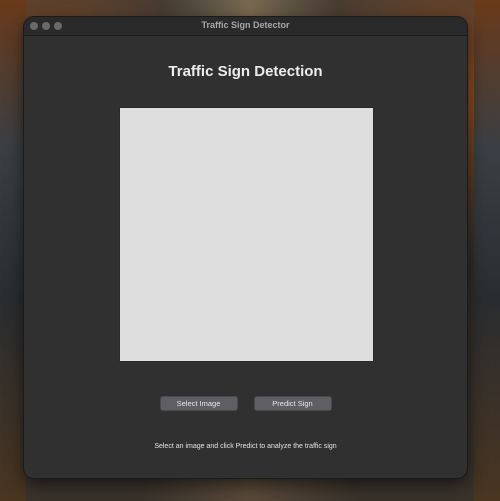 This screenshot has width=500, height=501. I want to click on window-title: Traffic Sign Detector, so click(245, 25).